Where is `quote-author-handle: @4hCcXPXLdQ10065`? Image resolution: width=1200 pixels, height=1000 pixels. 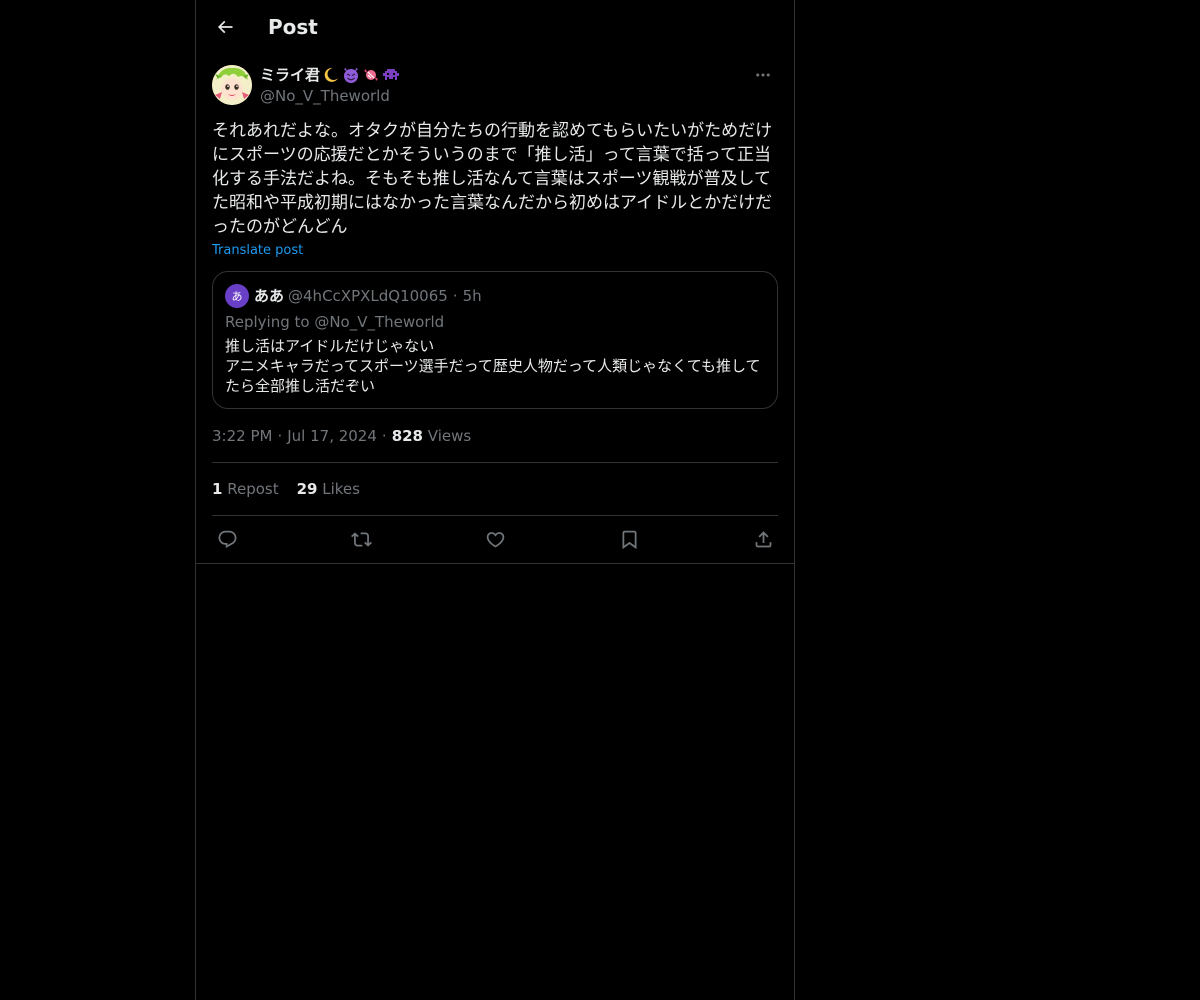
quote-author-handle: @4hCcXPXLdQ10065 is located at coordinates (368, 296).